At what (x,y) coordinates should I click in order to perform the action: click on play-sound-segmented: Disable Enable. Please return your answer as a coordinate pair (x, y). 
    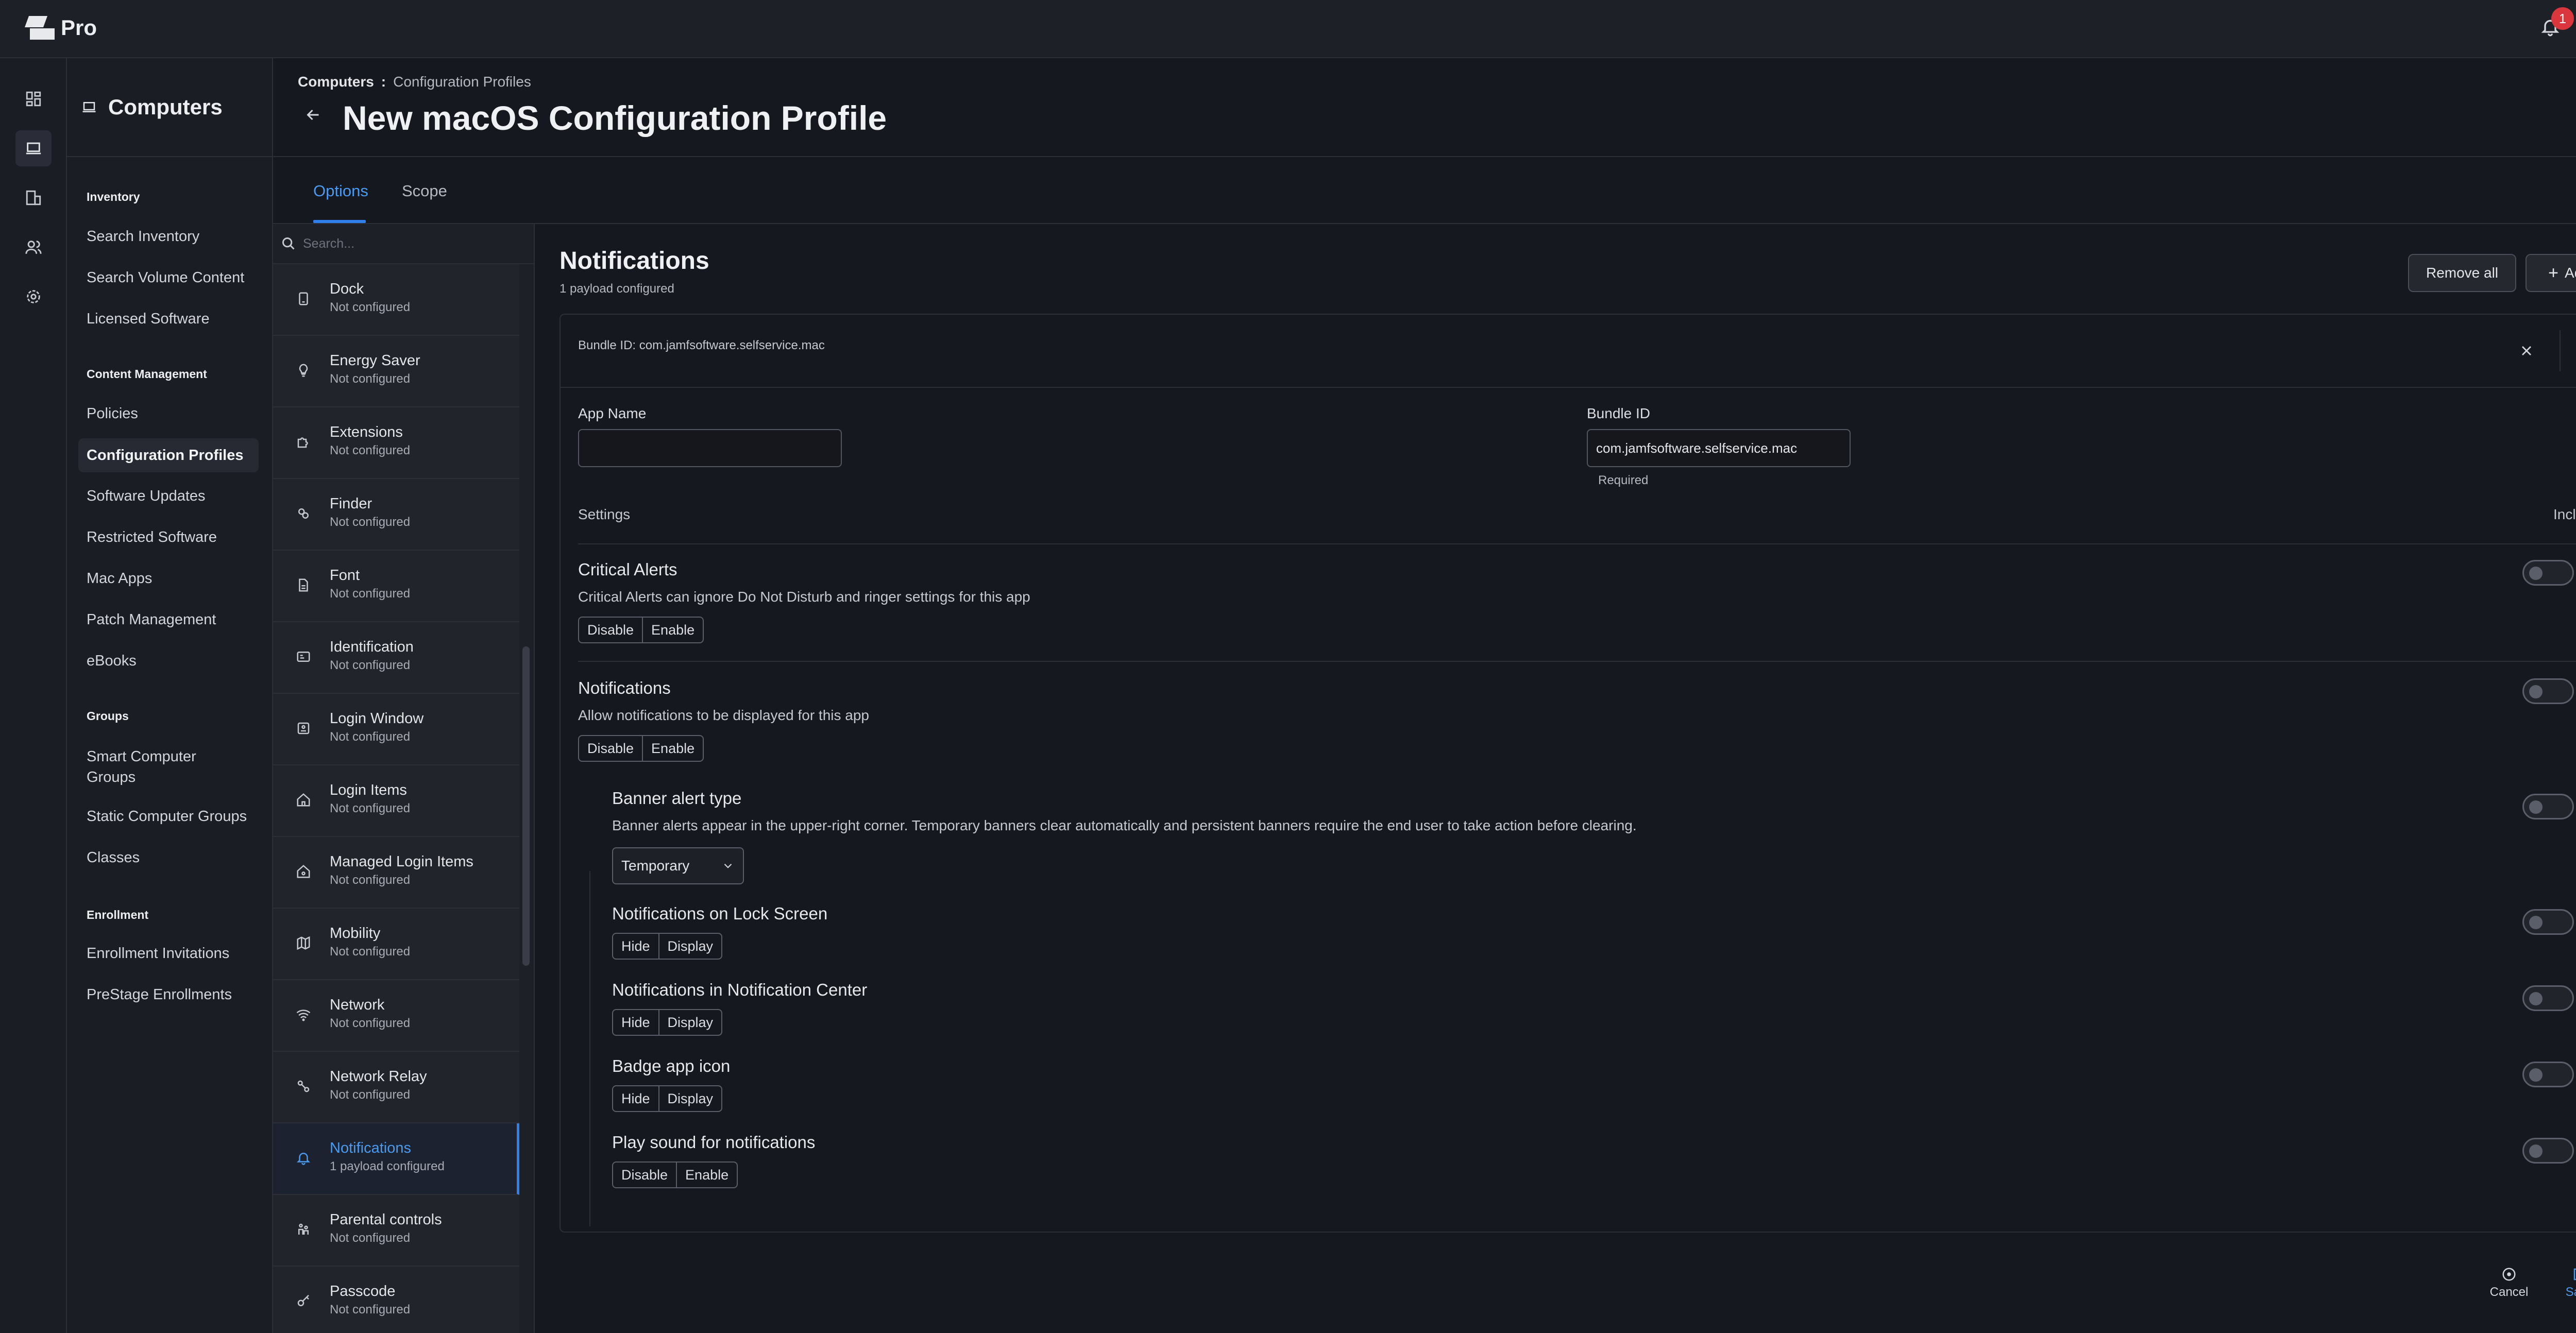
    Looking at the image, I should click on (675, 1174).